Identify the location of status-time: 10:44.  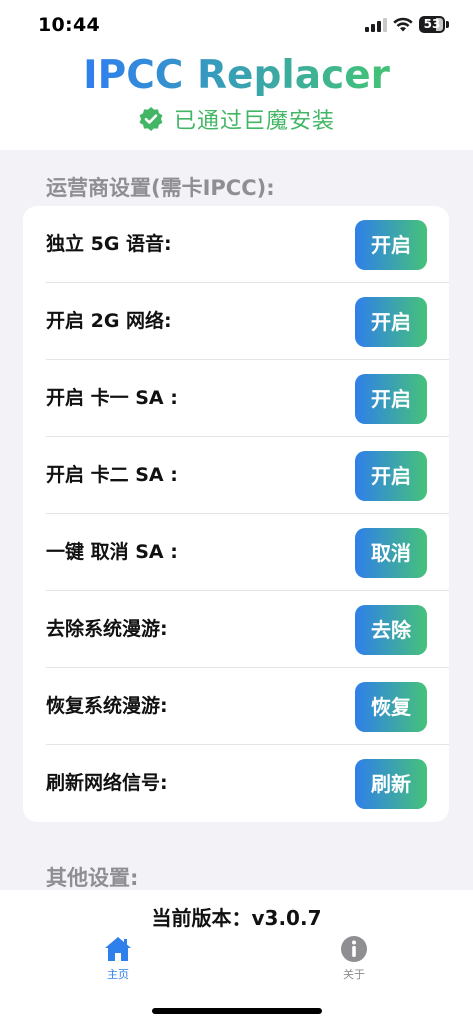
(69, 25).